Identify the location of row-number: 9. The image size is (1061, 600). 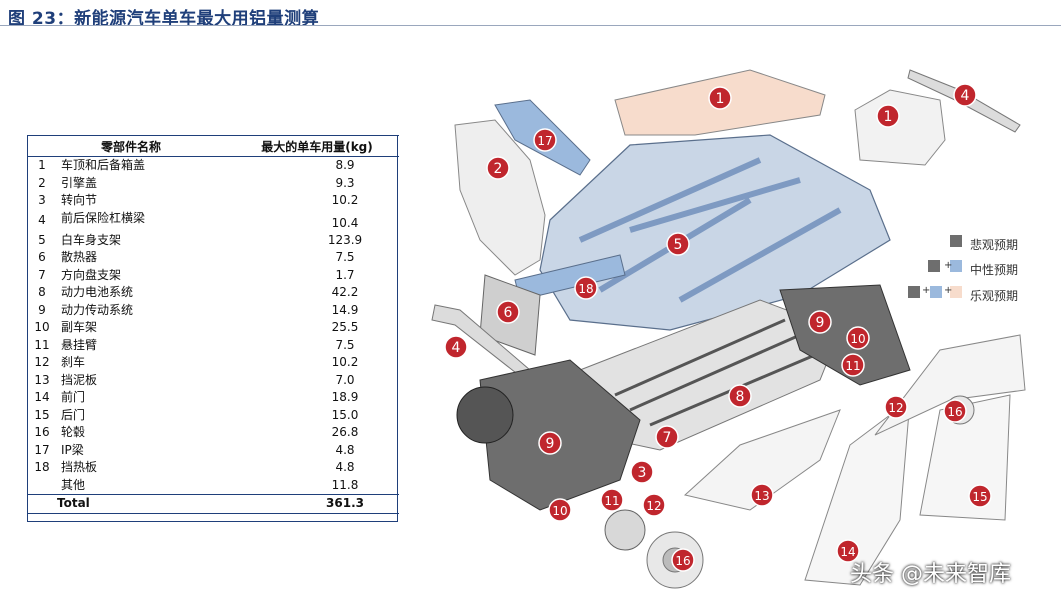
(42, 309).